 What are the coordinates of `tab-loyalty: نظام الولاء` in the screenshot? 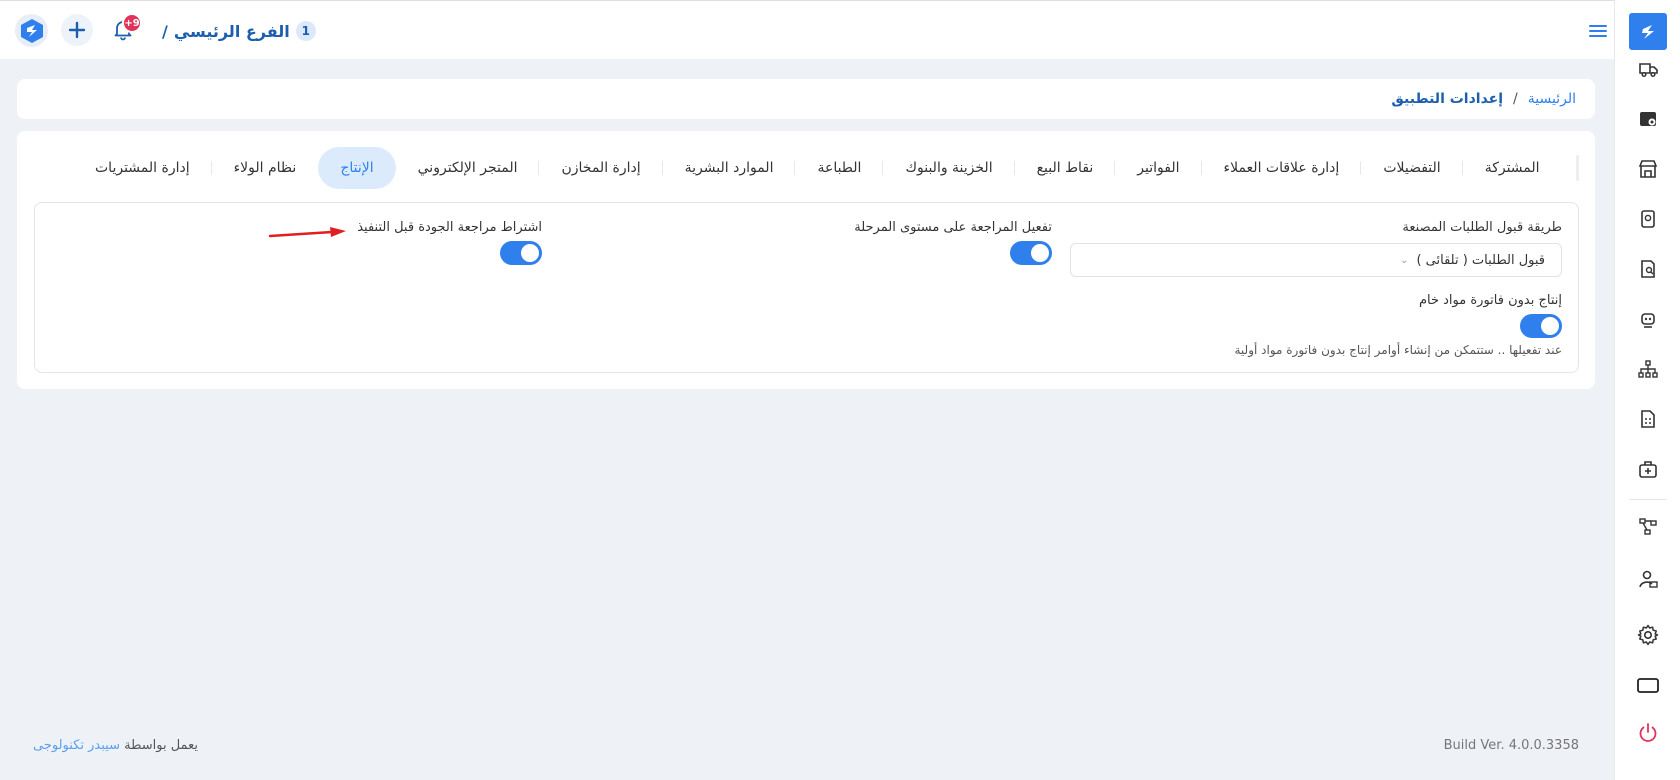 It's located at (265, 168).